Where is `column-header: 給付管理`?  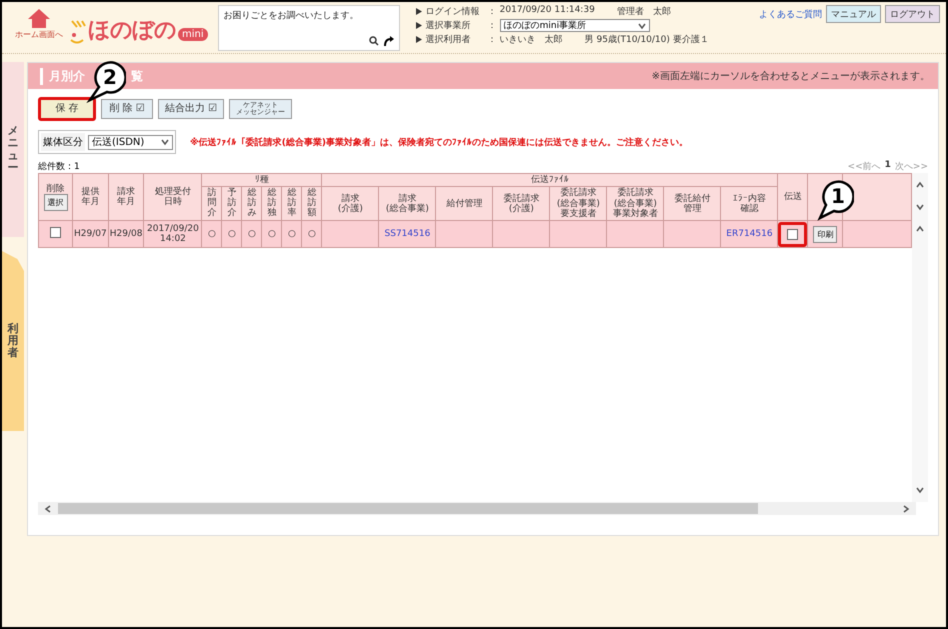 column-header: 給付管理 is located at coordinates (464, 204).